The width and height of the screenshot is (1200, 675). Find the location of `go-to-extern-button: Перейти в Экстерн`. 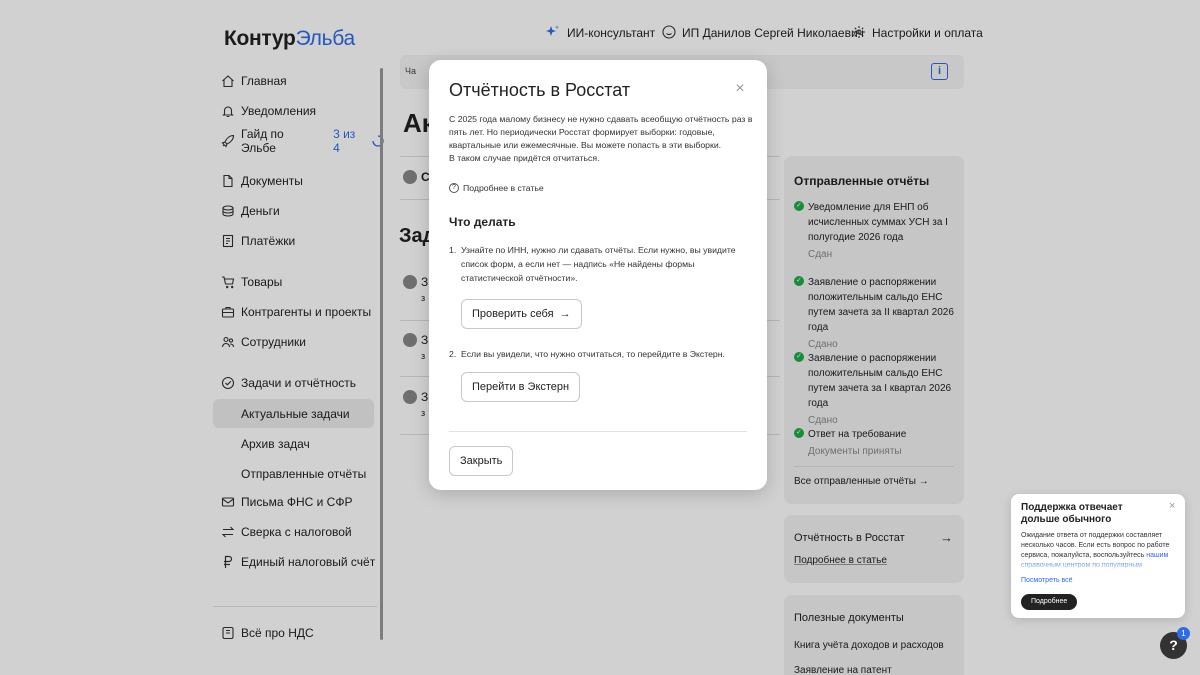

go-to-extern-button: Перейти в Экстерн is located at coordinates (521, 387).